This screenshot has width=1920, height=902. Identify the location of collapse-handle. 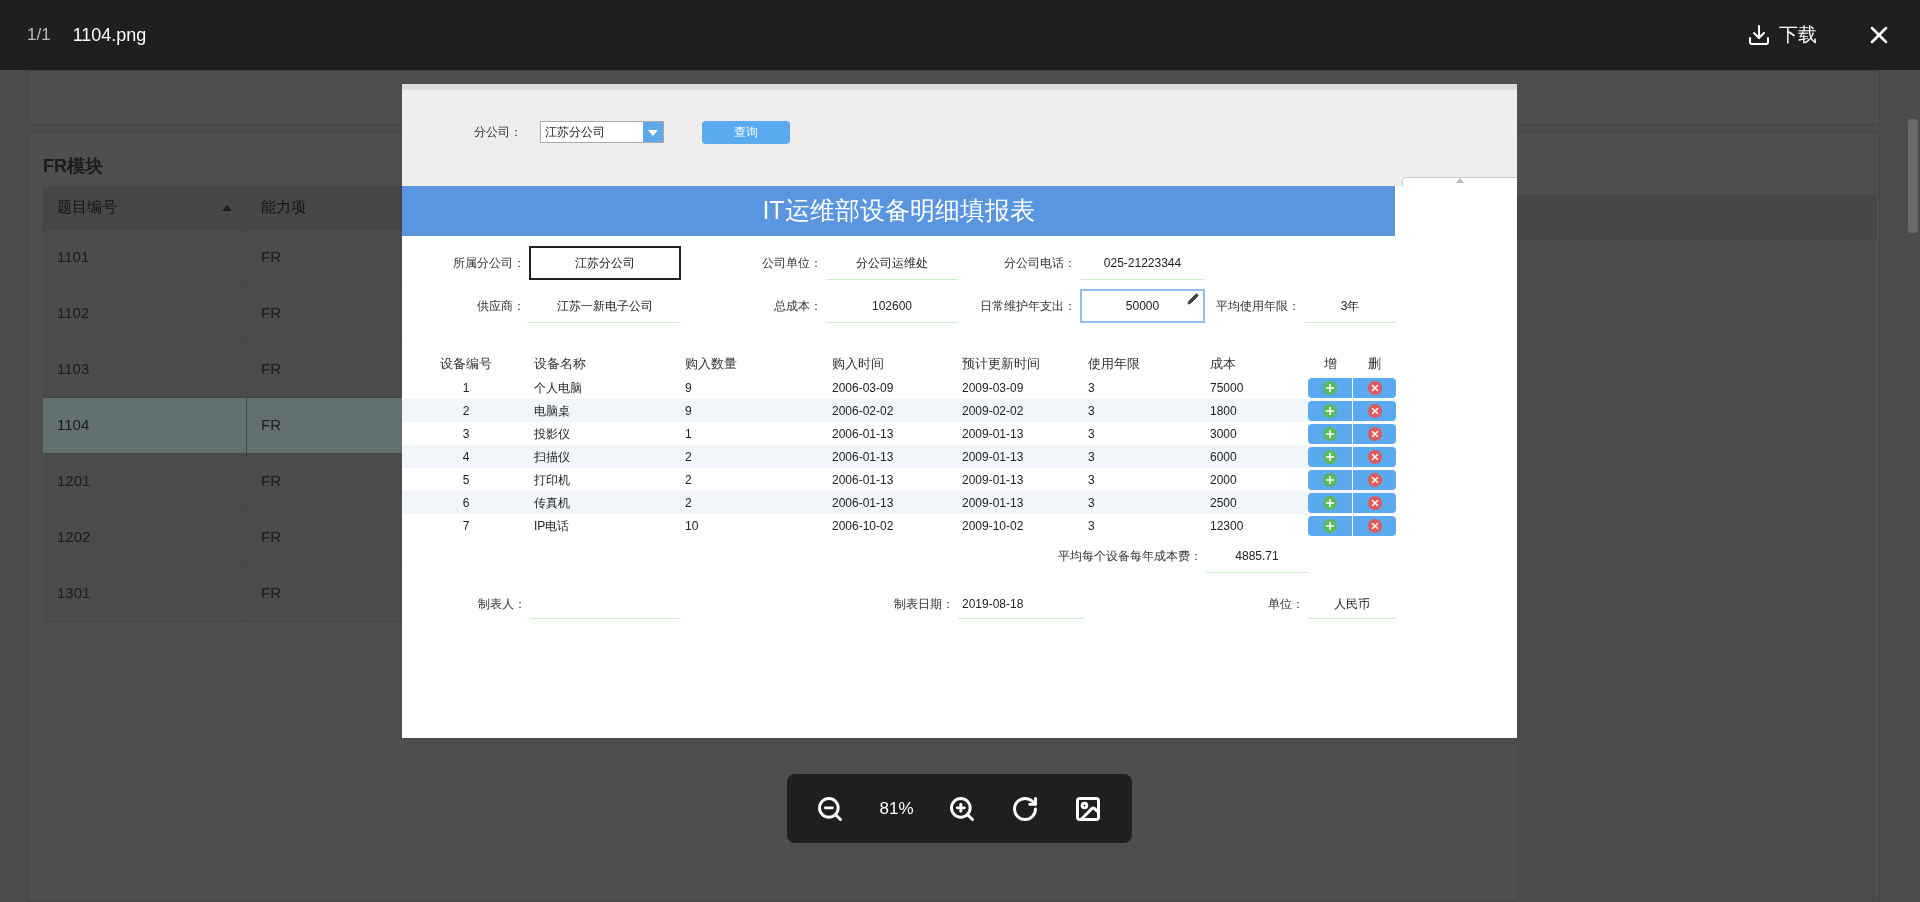
(1459, 181).